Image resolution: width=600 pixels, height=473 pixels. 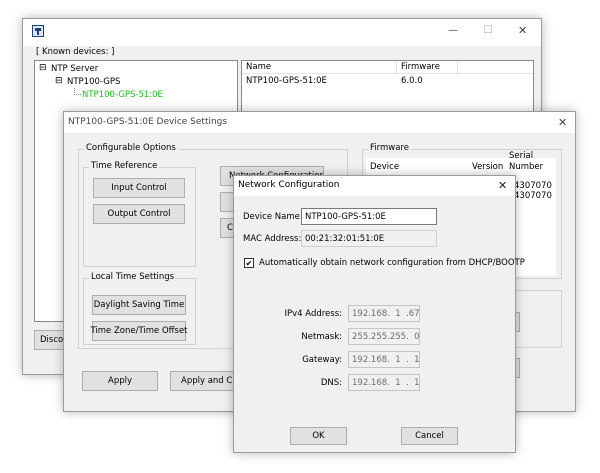 I want to click on fw-serial-2: 4307070, so click(x=533, y=196).